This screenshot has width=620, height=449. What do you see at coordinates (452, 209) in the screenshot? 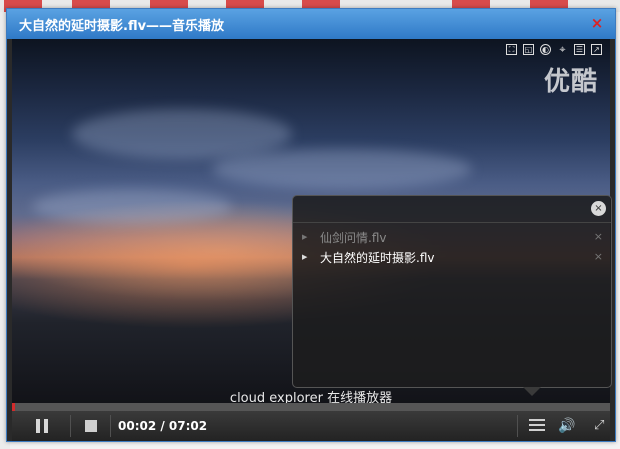
I see `playlist-header: ×` at bounding box center [452, 209].